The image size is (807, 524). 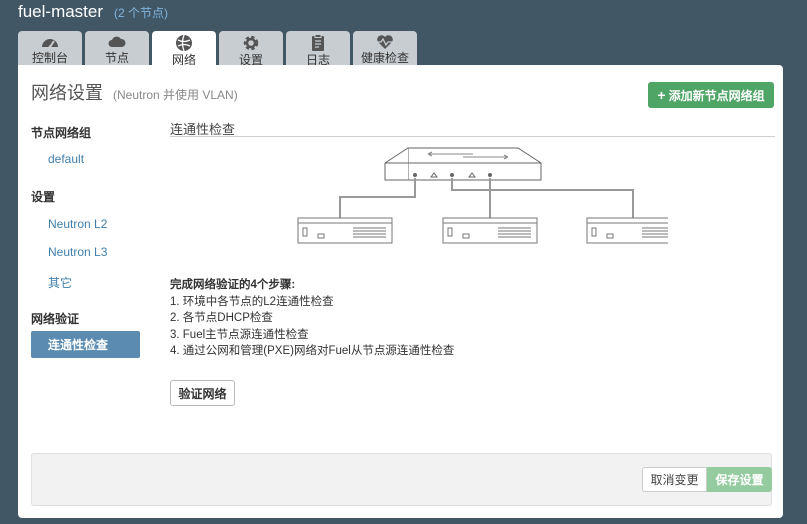 What do you see at coordinates (401, 479) in the screenshot?
I see `footer-toolbar: 取消变更 保存设置` at bounding box center [401, 479].